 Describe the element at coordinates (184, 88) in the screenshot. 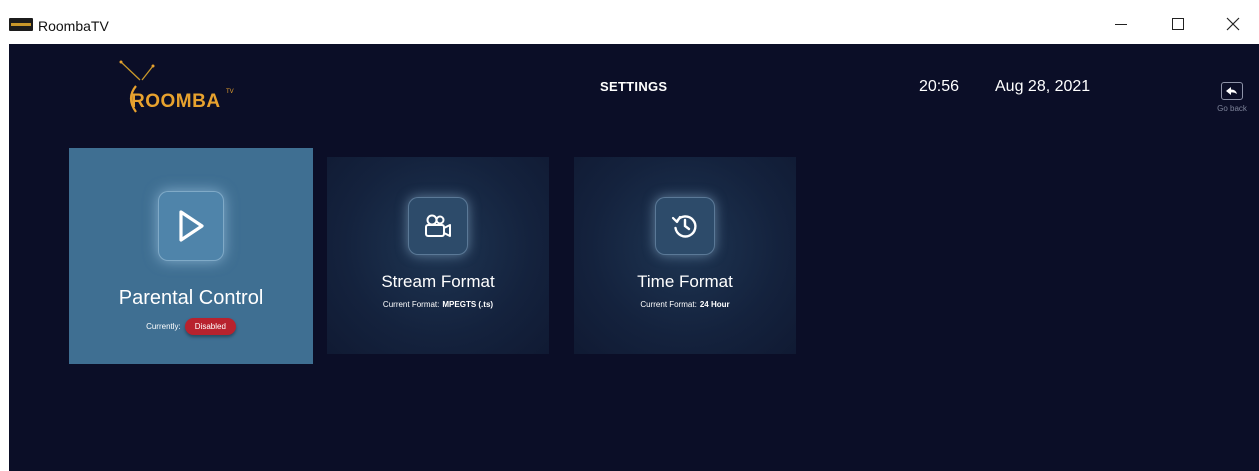

I see `roomba-logo: ROOMBA TV` at that location.